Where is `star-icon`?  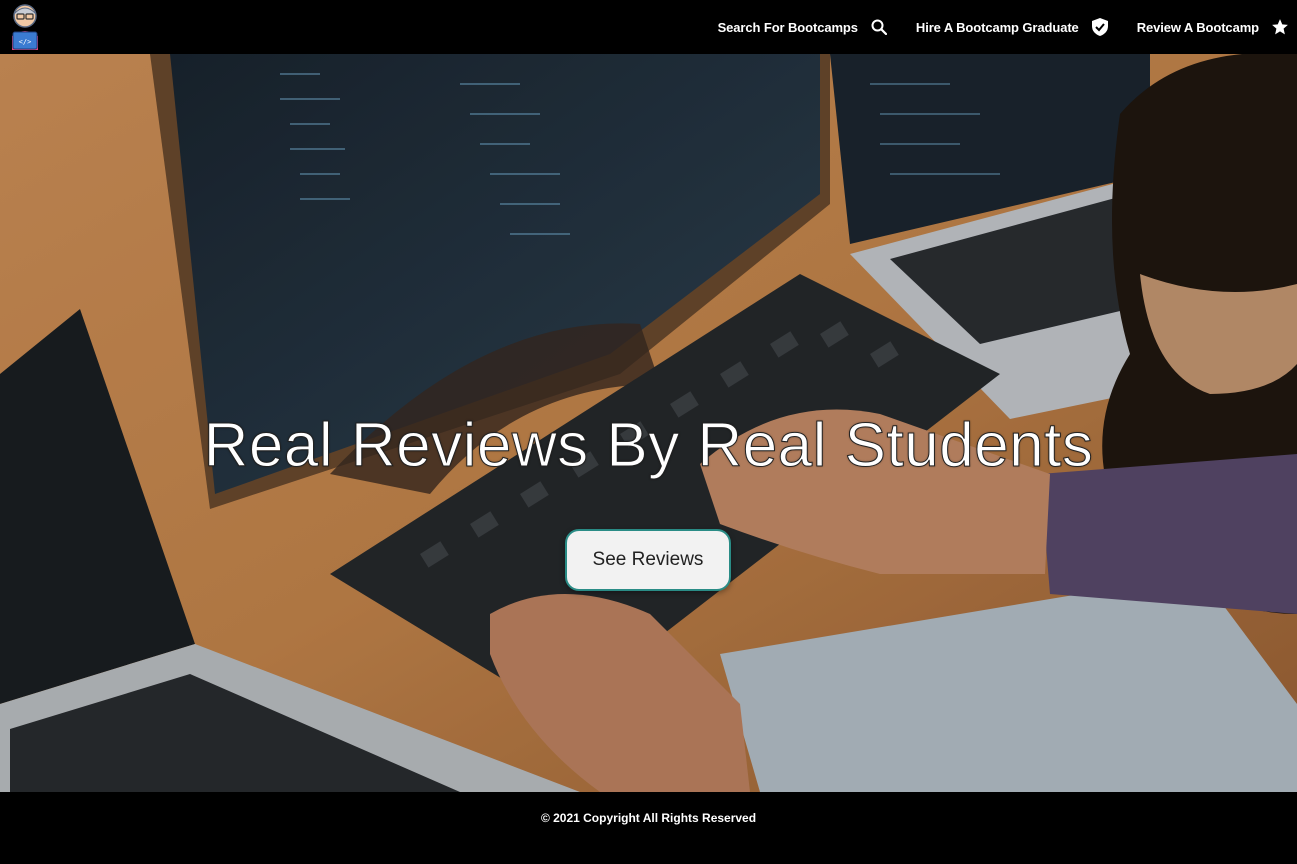 star-icon is located at coordinates (1280, 27).